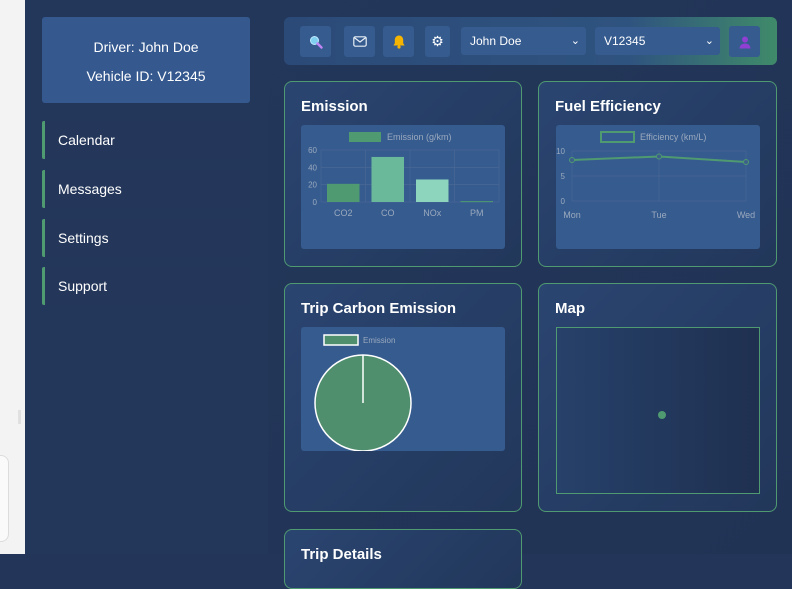 The height and width of the screenshot is (589, 792). What do you see at coordinates (146, 76) in the screenshot?
I see `vehicle-id: Vehicle ID: V12345` at bounding box center [146, 76].